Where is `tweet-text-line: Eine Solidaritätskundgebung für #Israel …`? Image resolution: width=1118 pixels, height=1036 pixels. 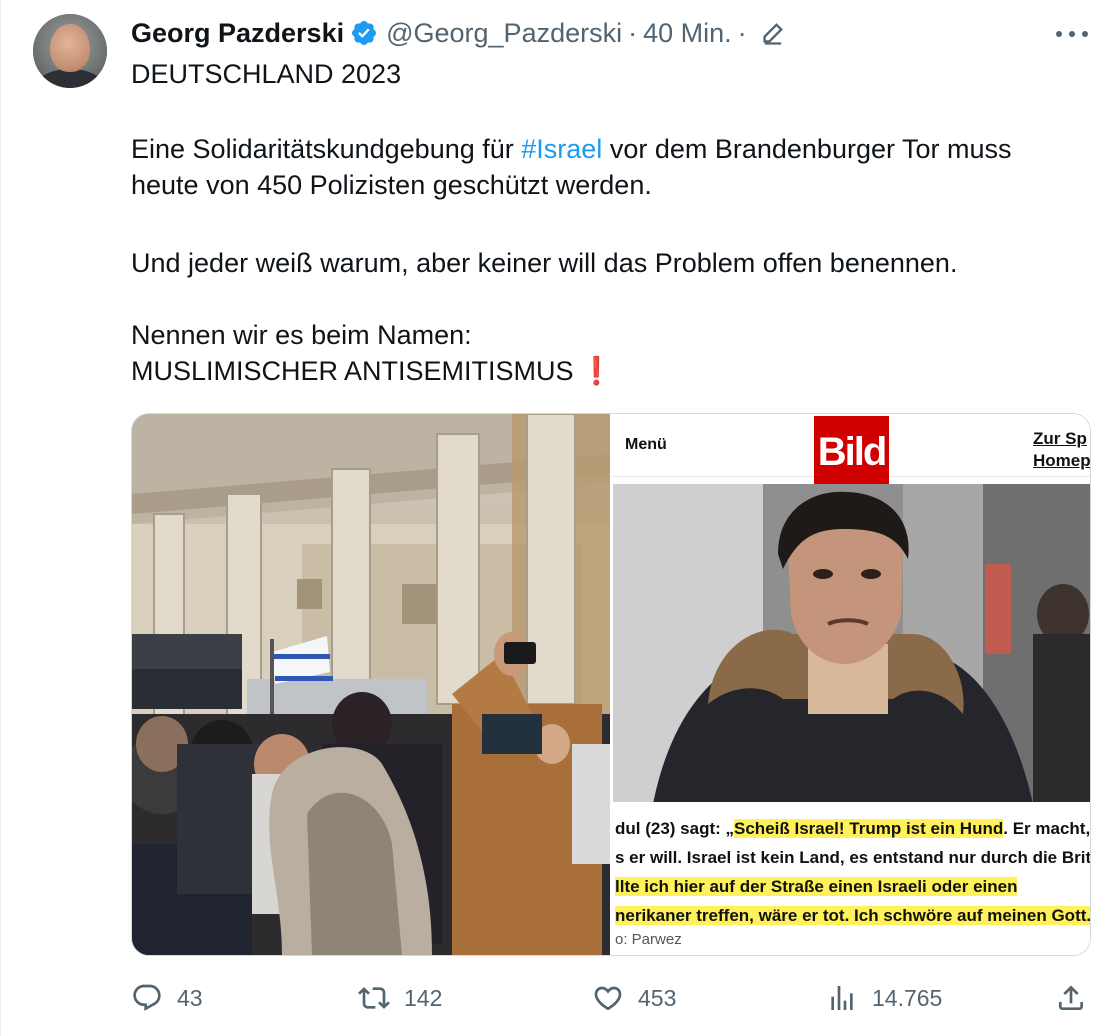 tweet-text-line: Eine Solidaritätskundgebung für #Israel … is located at coordinates (611, 149).